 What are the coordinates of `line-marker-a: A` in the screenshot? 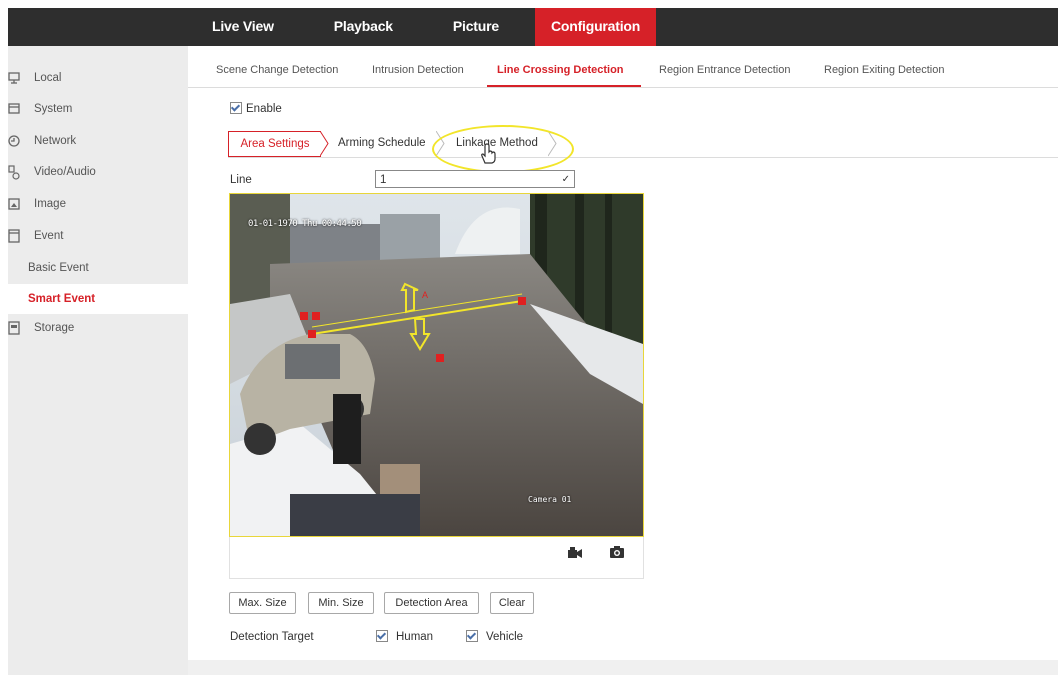 It's located at (425, 295).